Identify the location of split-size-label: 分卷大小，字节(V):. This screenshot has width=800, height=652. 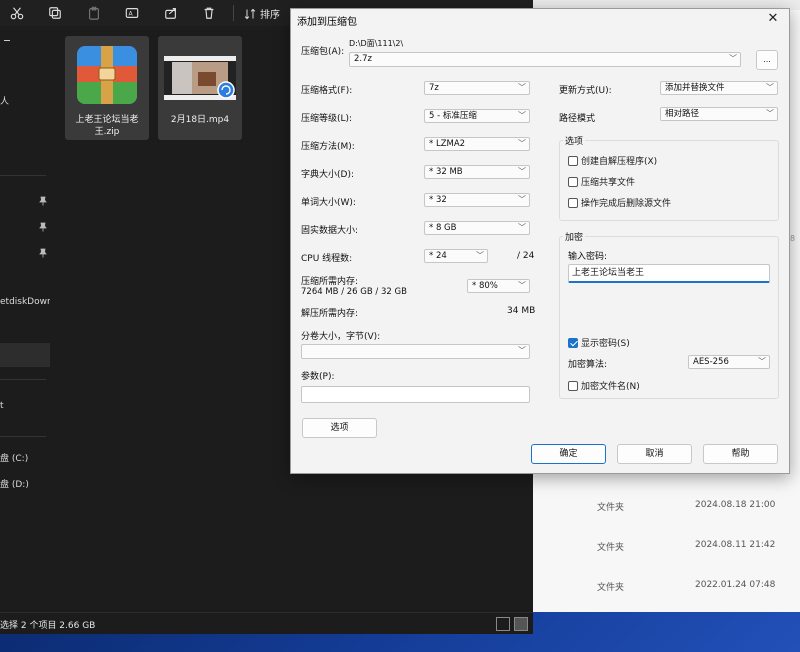
(341, 337).